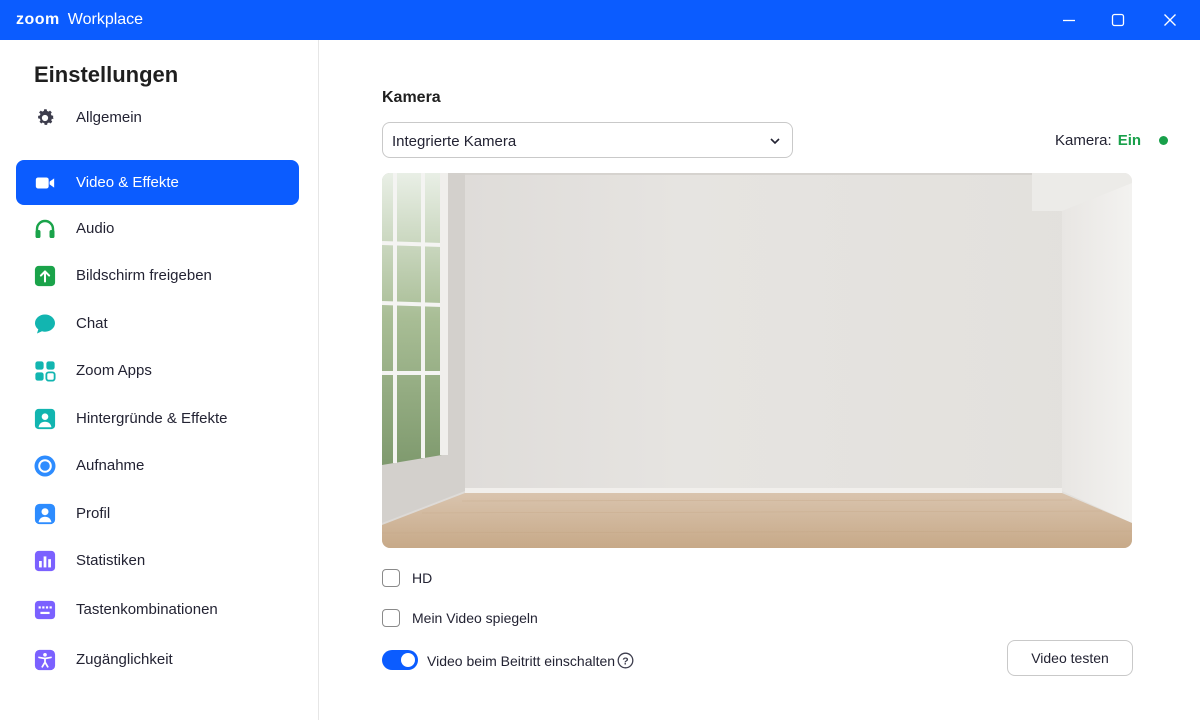 Image resolution: width=1200 pixels, height=720 pixels. I want to click on share-screen-icon, so click(45, 276).